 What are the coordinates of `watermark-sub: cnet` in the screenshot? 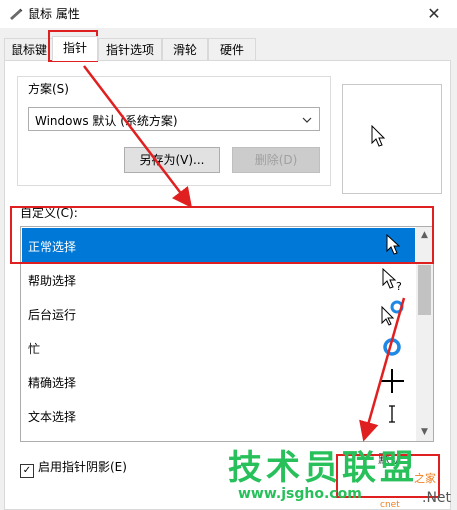 It's located at (390, 505).